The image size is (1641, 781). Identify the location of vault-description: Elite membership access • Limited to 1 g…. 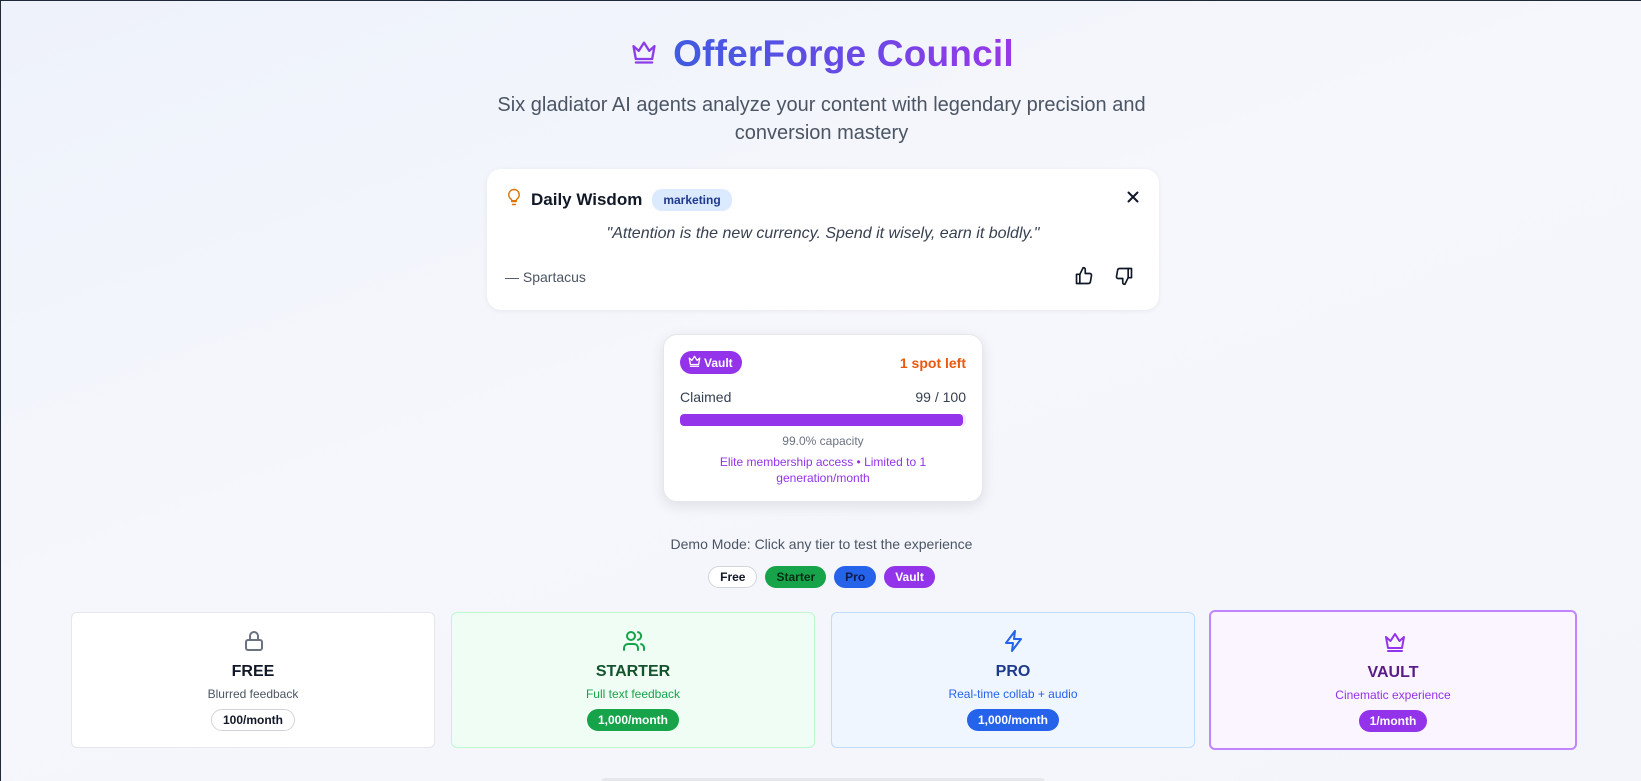
(823, 470).